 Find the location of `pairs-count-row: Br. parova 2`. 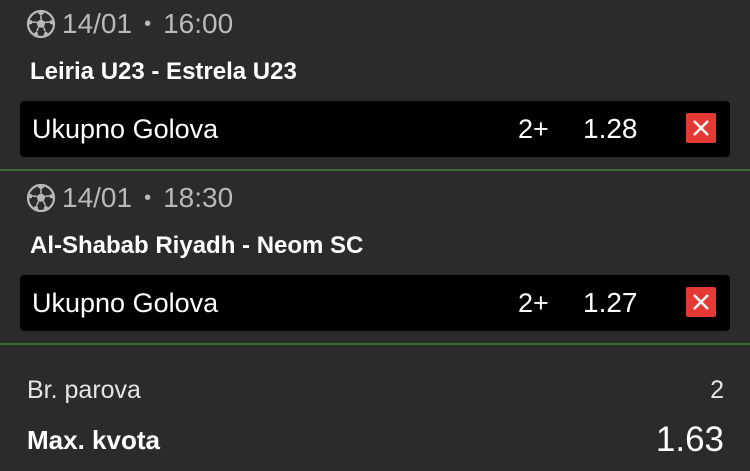

pairs-count-row: Br. parova 2 is located at coordinates (375, 390).